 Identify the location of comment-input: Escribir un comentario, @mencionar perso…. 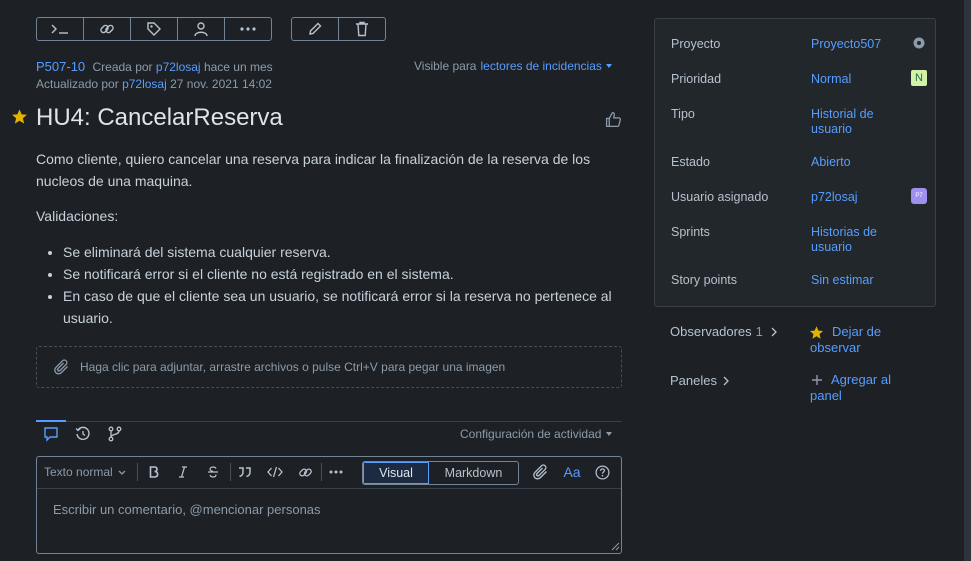
(187, 509).